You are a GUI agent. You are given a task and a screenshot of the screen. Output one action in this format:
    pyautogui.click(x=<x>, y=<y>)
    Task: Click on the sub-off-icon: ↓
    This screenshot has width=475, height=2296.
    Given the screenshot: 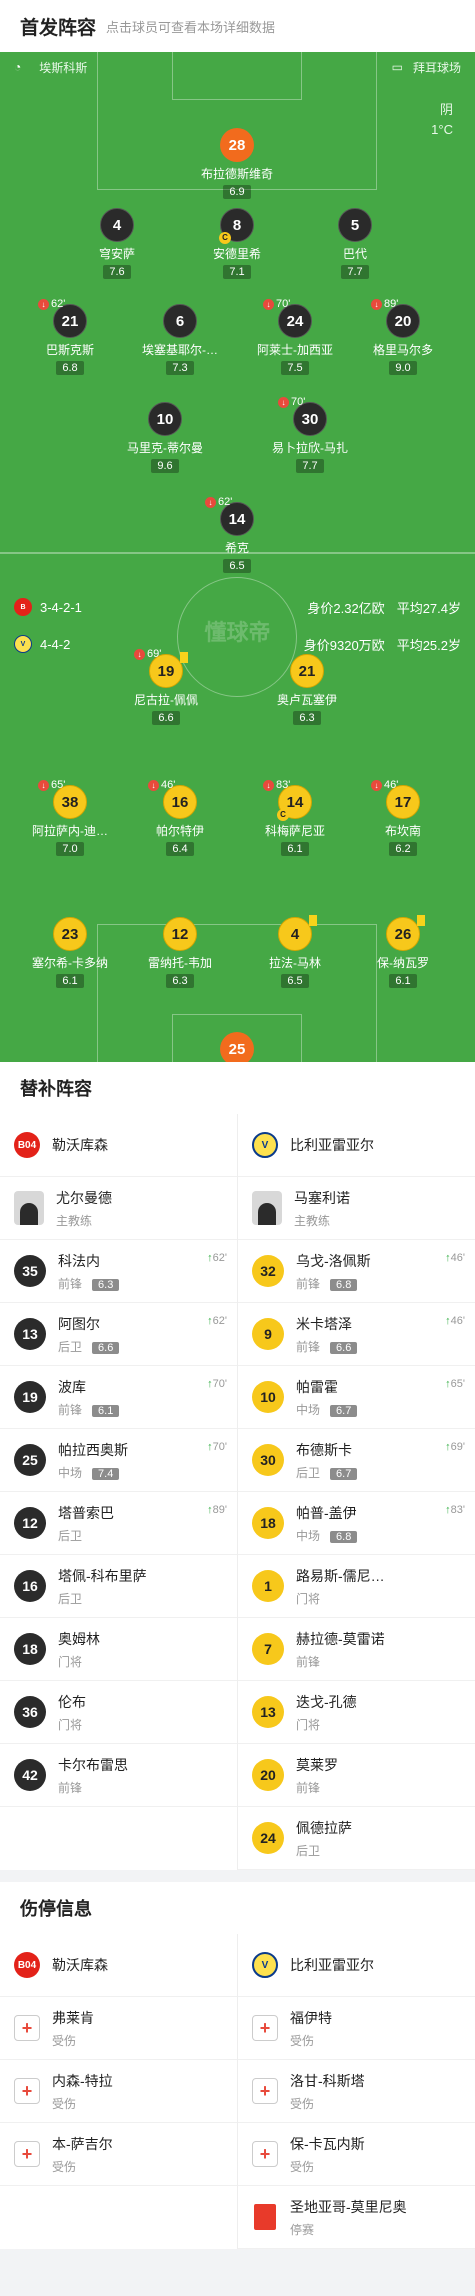 What is the action you would take?
    pyautogui.click(x=139, y=654)
    